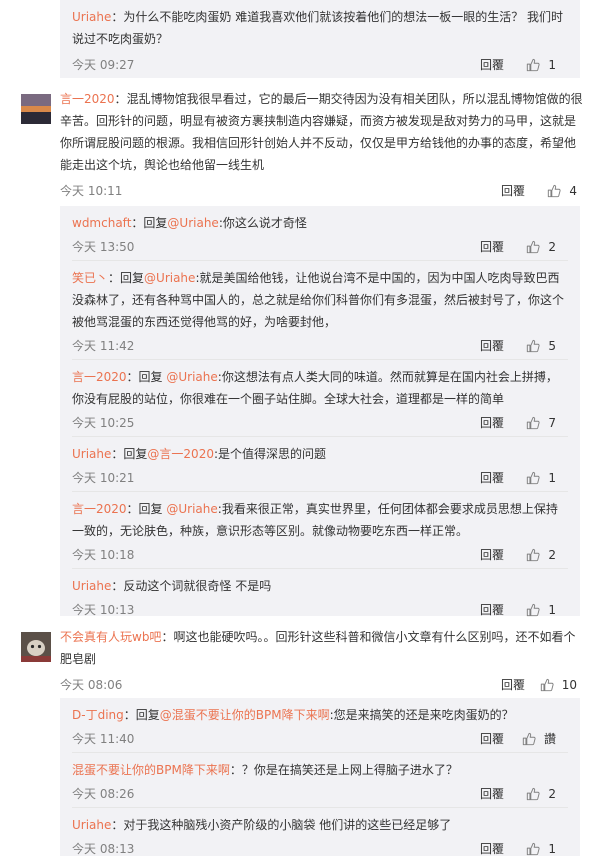 This screenshot has width=609, height=862. Describe the element at coordinates (245, 715) in the screenshot. I see `mention-link: @混蛋不要让你的BPM降下来啊` at that location.